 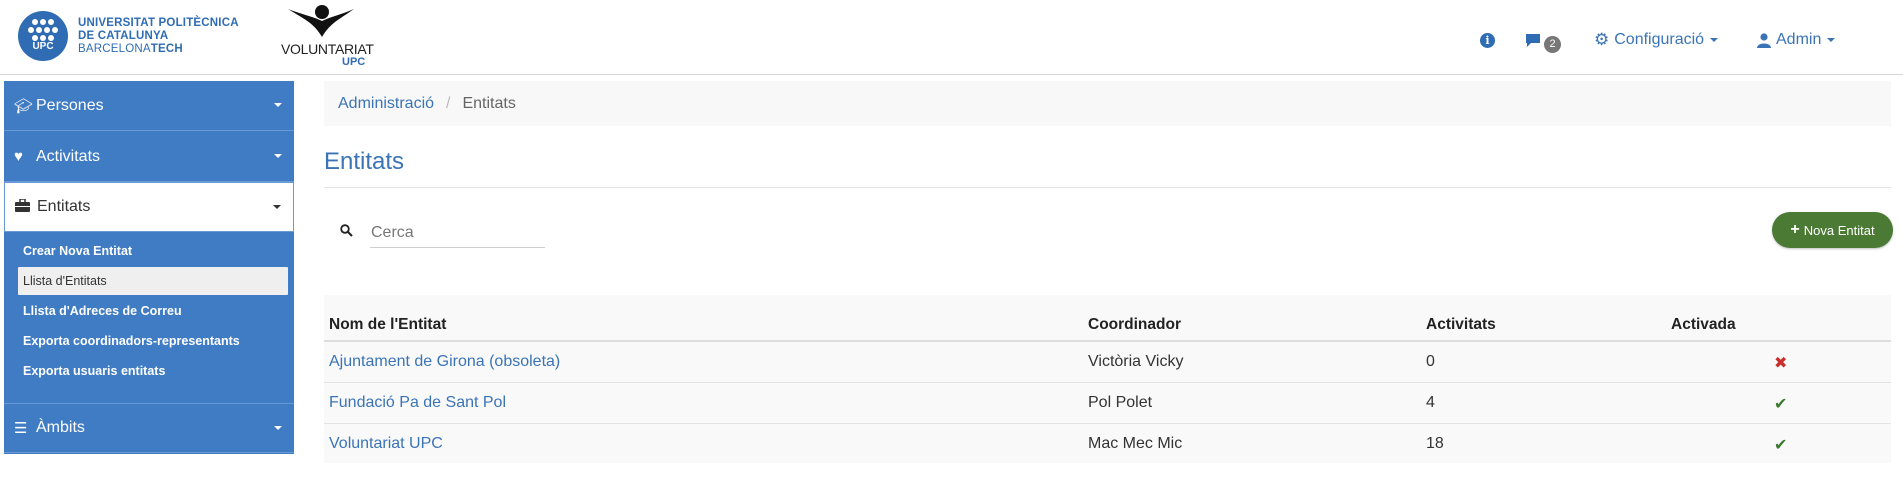 What do you see at coordinates (43, 36) in the screenshot?
I see `upc-emblem-icon: UPC` at bounding box center [43, 36].